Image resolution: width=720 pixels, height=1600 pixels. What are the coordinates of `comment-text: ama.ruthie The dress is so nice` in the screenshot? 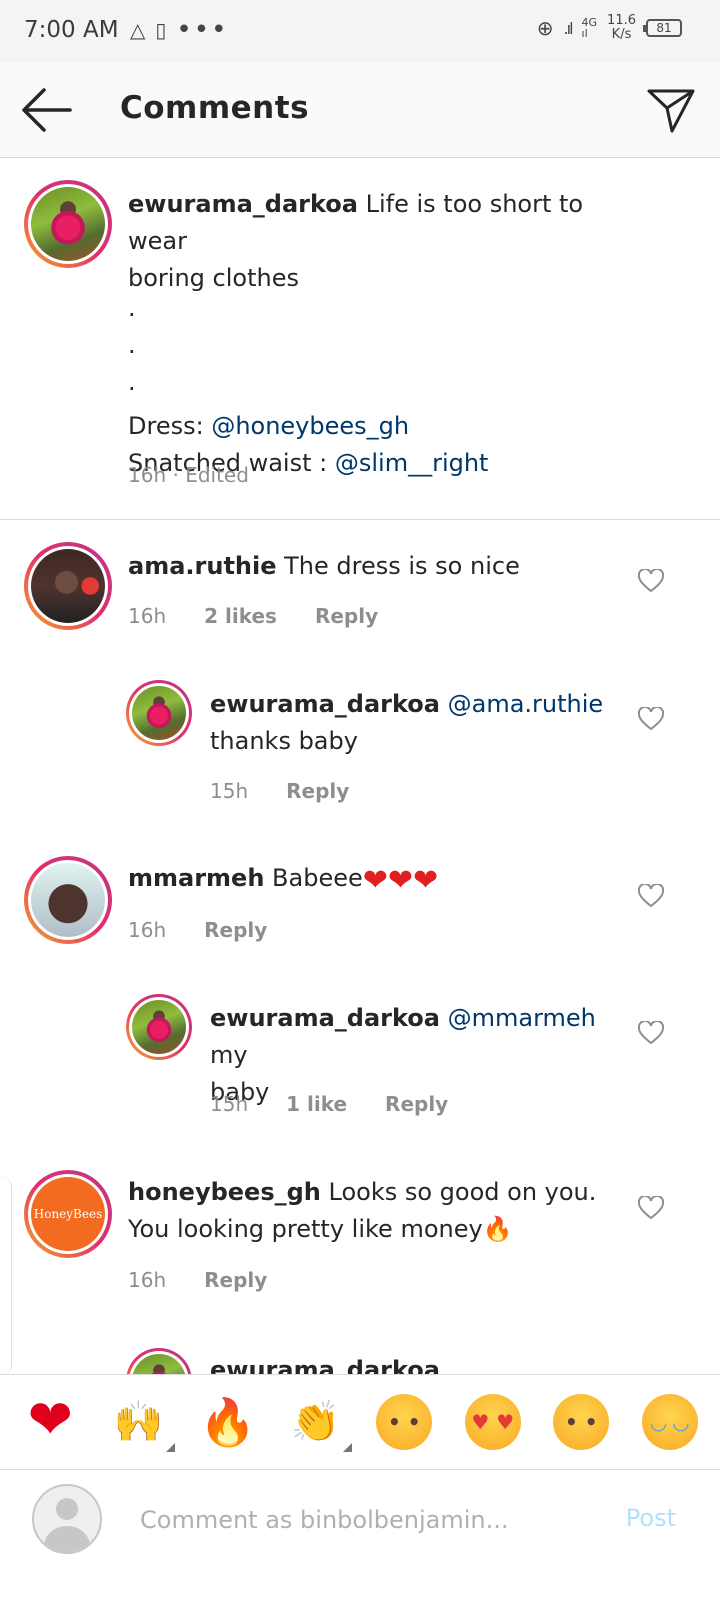 It's located at (378, 566).